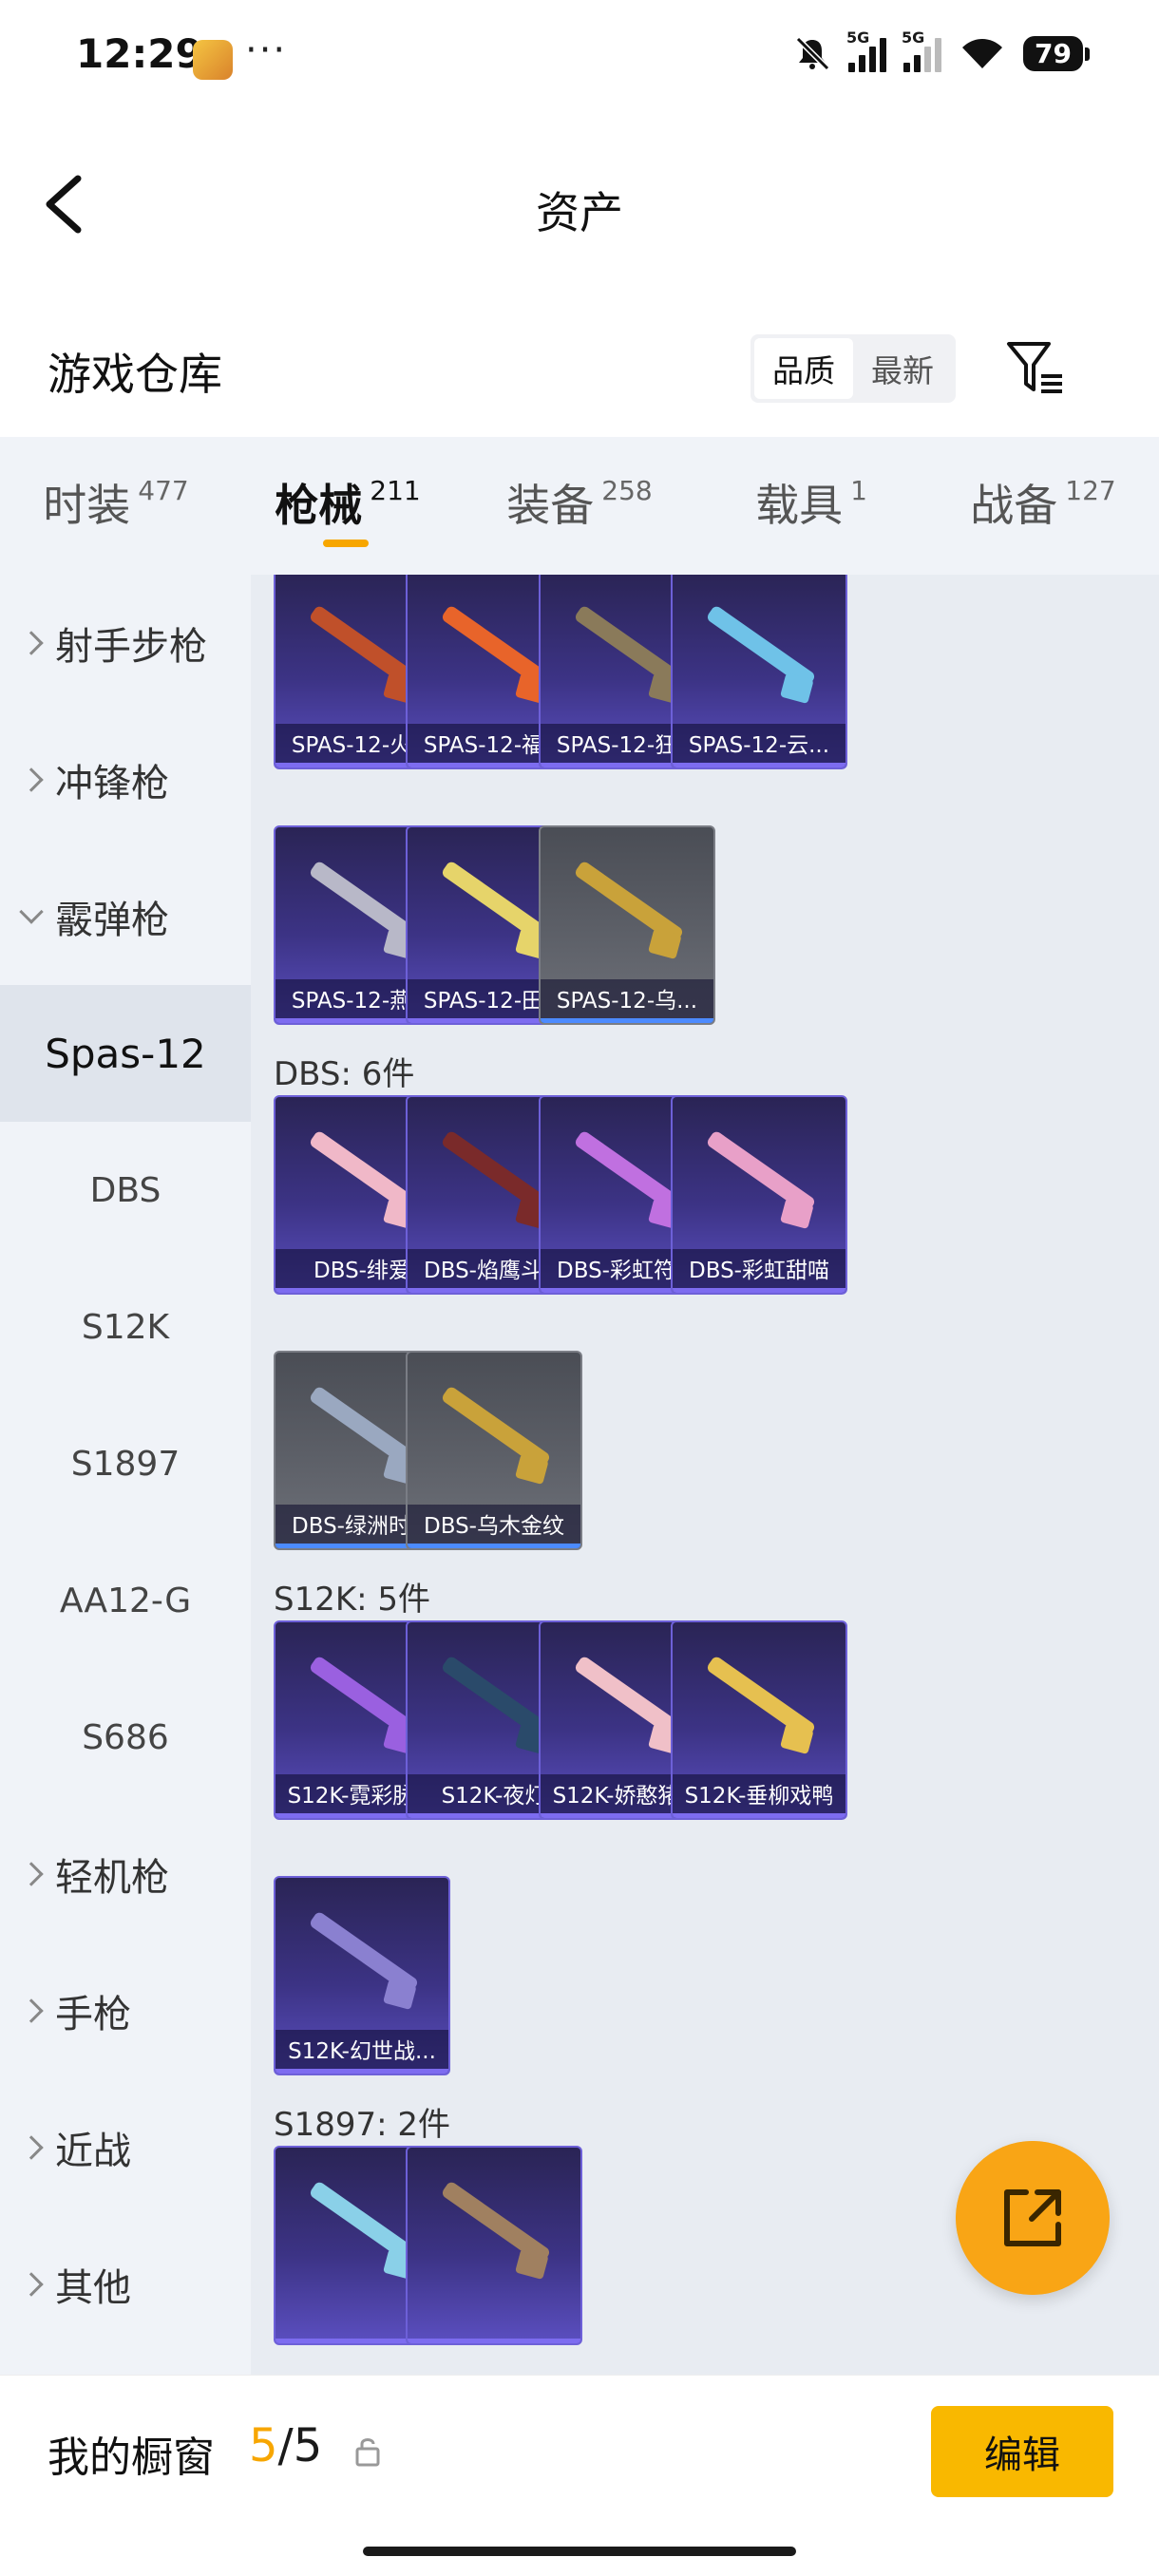 Image resolution: width=1159 pixels, height=2576 pixels. What do you see at coordinates (112, 1878) in the screenshot?
I see `sidebar-item-label: 轻机枪` at bounding box center [112, 1878].